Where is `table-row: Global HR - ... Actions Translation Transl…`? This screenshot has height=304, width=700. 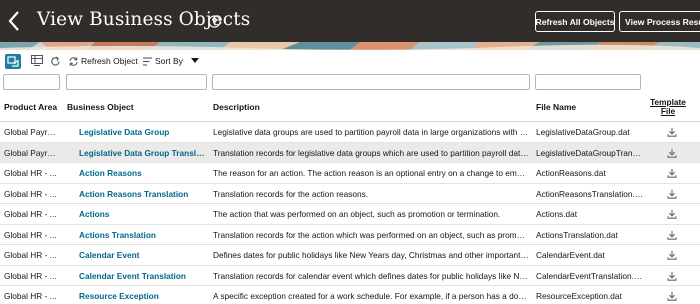
table-row: Global HR - ... Actions Translation Transl… is located at coordinates (350, 235).